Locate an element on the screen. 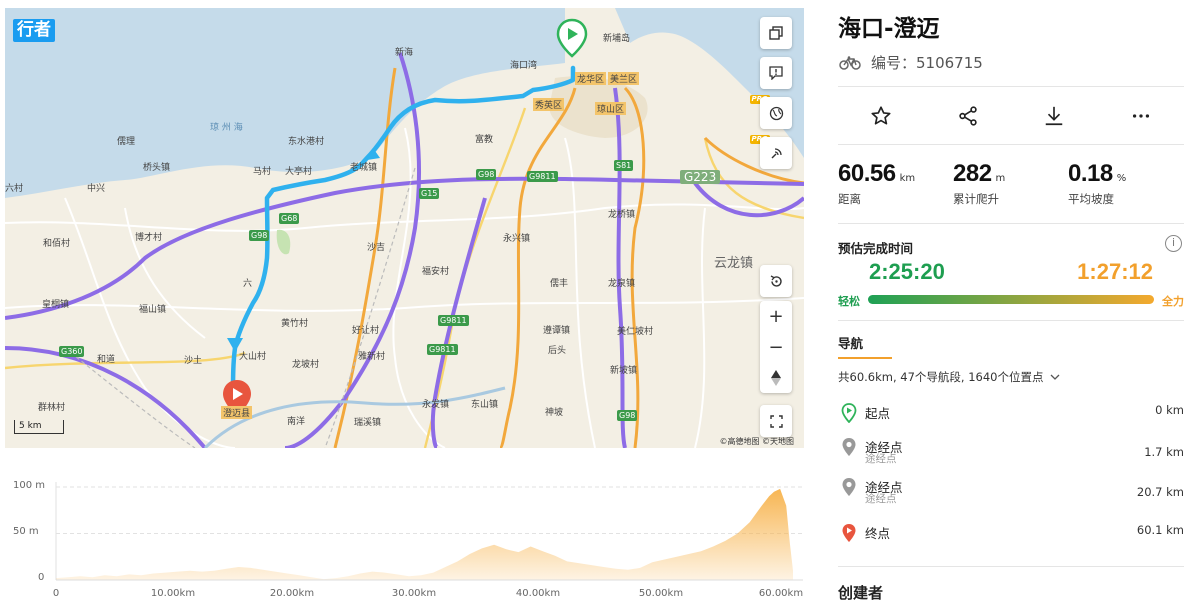 The width and height of the screenshot is (1193, 605). stat-label: 累计爬升 is located at coordinates (976, 199).